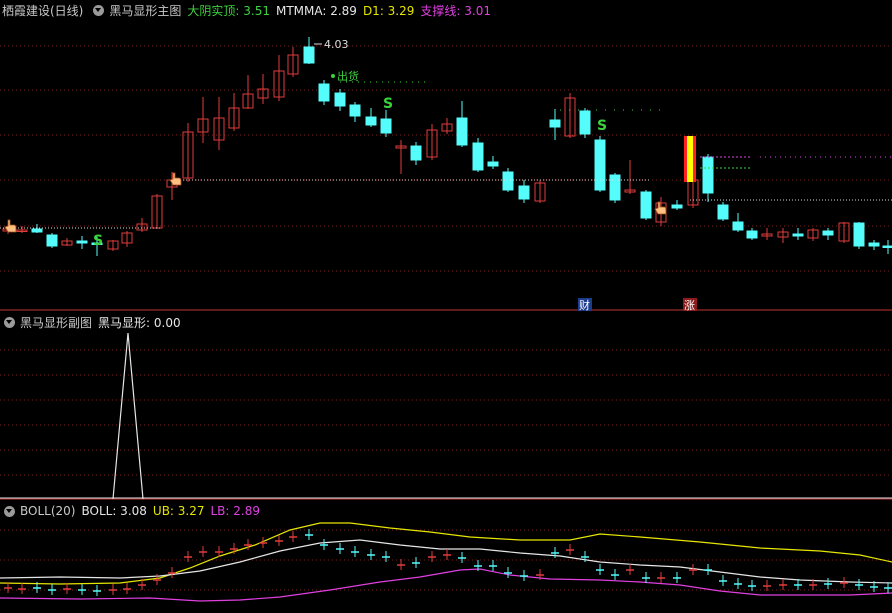  What do you see at coordinates (10, 226) in the screenshot?
I see `hand-pointer-icon` at bounding box center [10, 226].